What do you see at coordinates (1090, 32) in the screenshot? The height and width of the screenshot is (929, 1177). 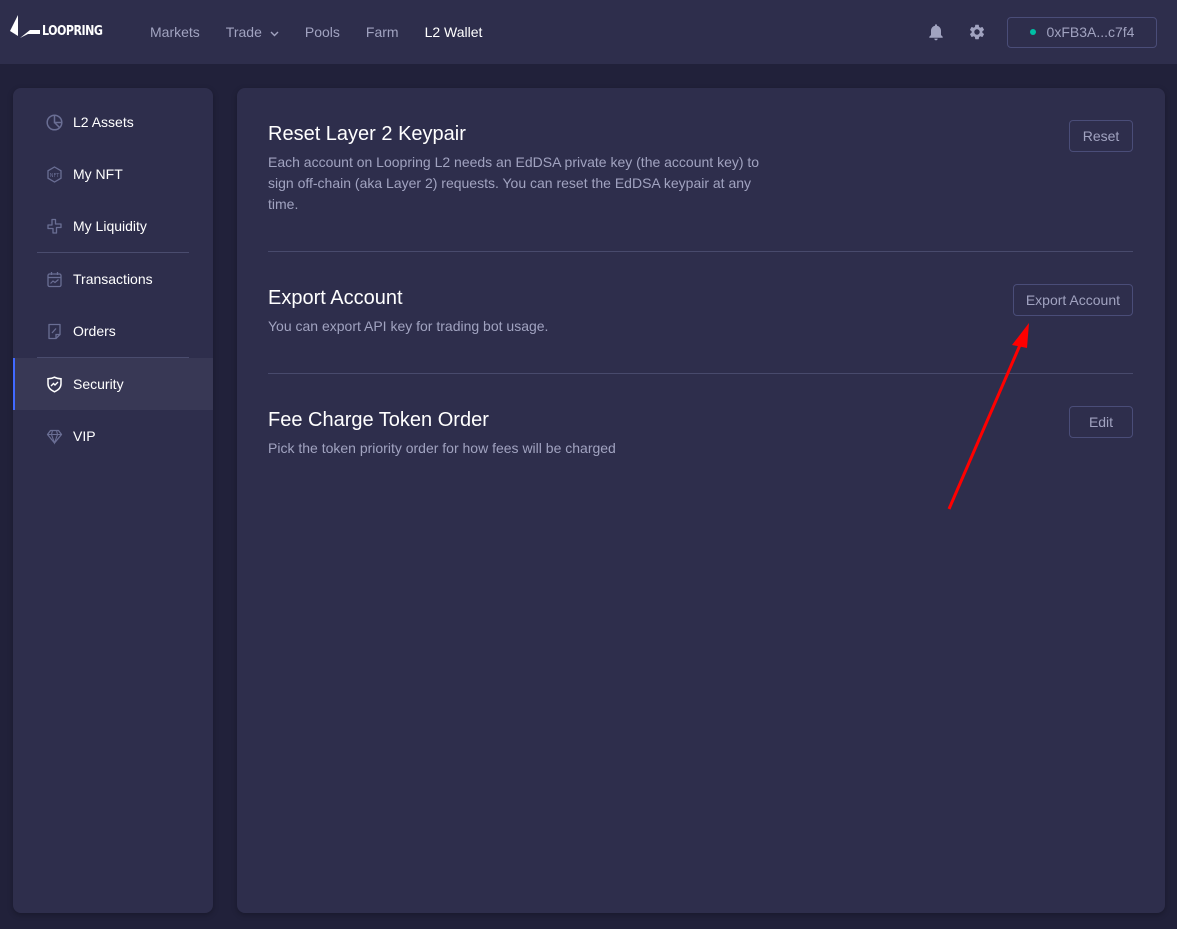 I see `wallet-address: 0xFB3A...c7f4` at bounding box center [1090, 32].